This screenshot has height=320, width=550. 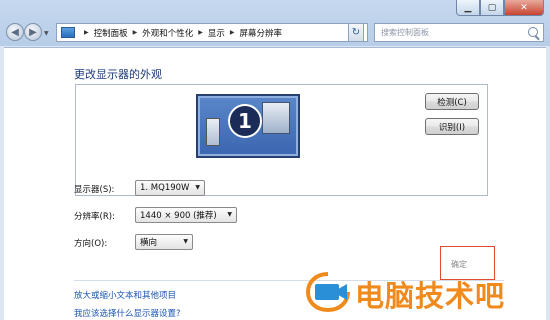 I want to click on close-icon: ✕, so click(x=524, y=7).